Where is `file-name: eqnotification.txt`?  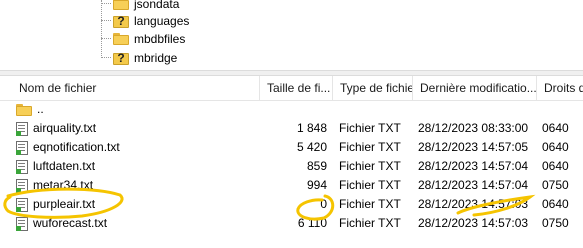
file-name: eqnotification.txt is located at coordinates (76, 147).